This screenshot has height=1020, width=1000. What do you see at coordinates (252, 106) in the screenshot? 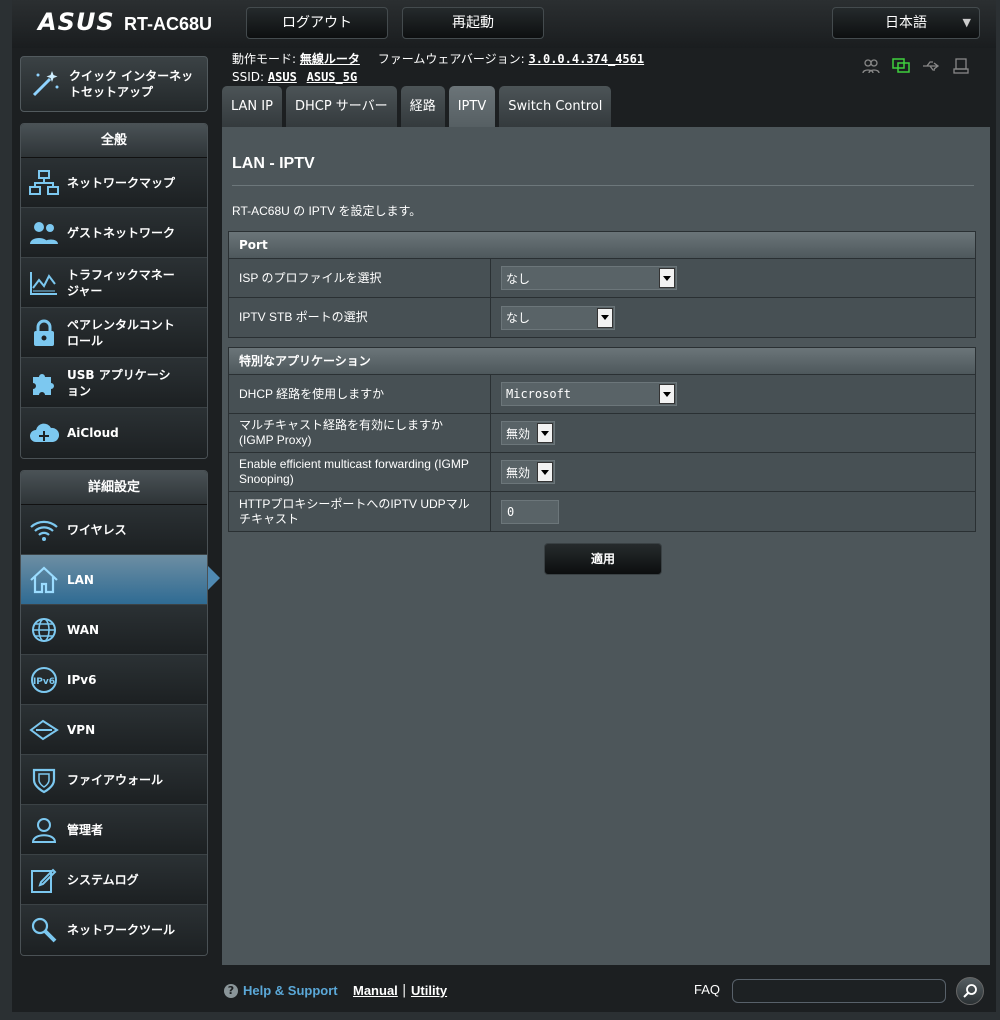
I see `tab-lan-ip: LAN IP` at bounding box center [252, 106].